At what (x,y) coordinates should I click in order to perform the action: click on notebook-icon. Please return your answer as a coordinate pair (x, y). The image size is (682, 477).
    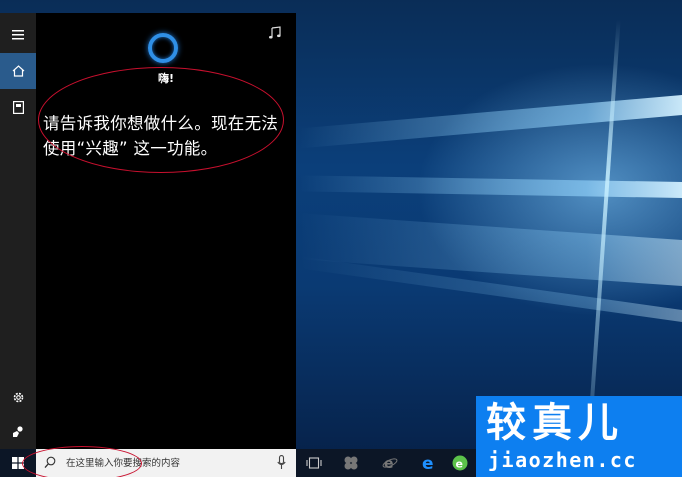
    Looking at the image, I should click on (18, 107).